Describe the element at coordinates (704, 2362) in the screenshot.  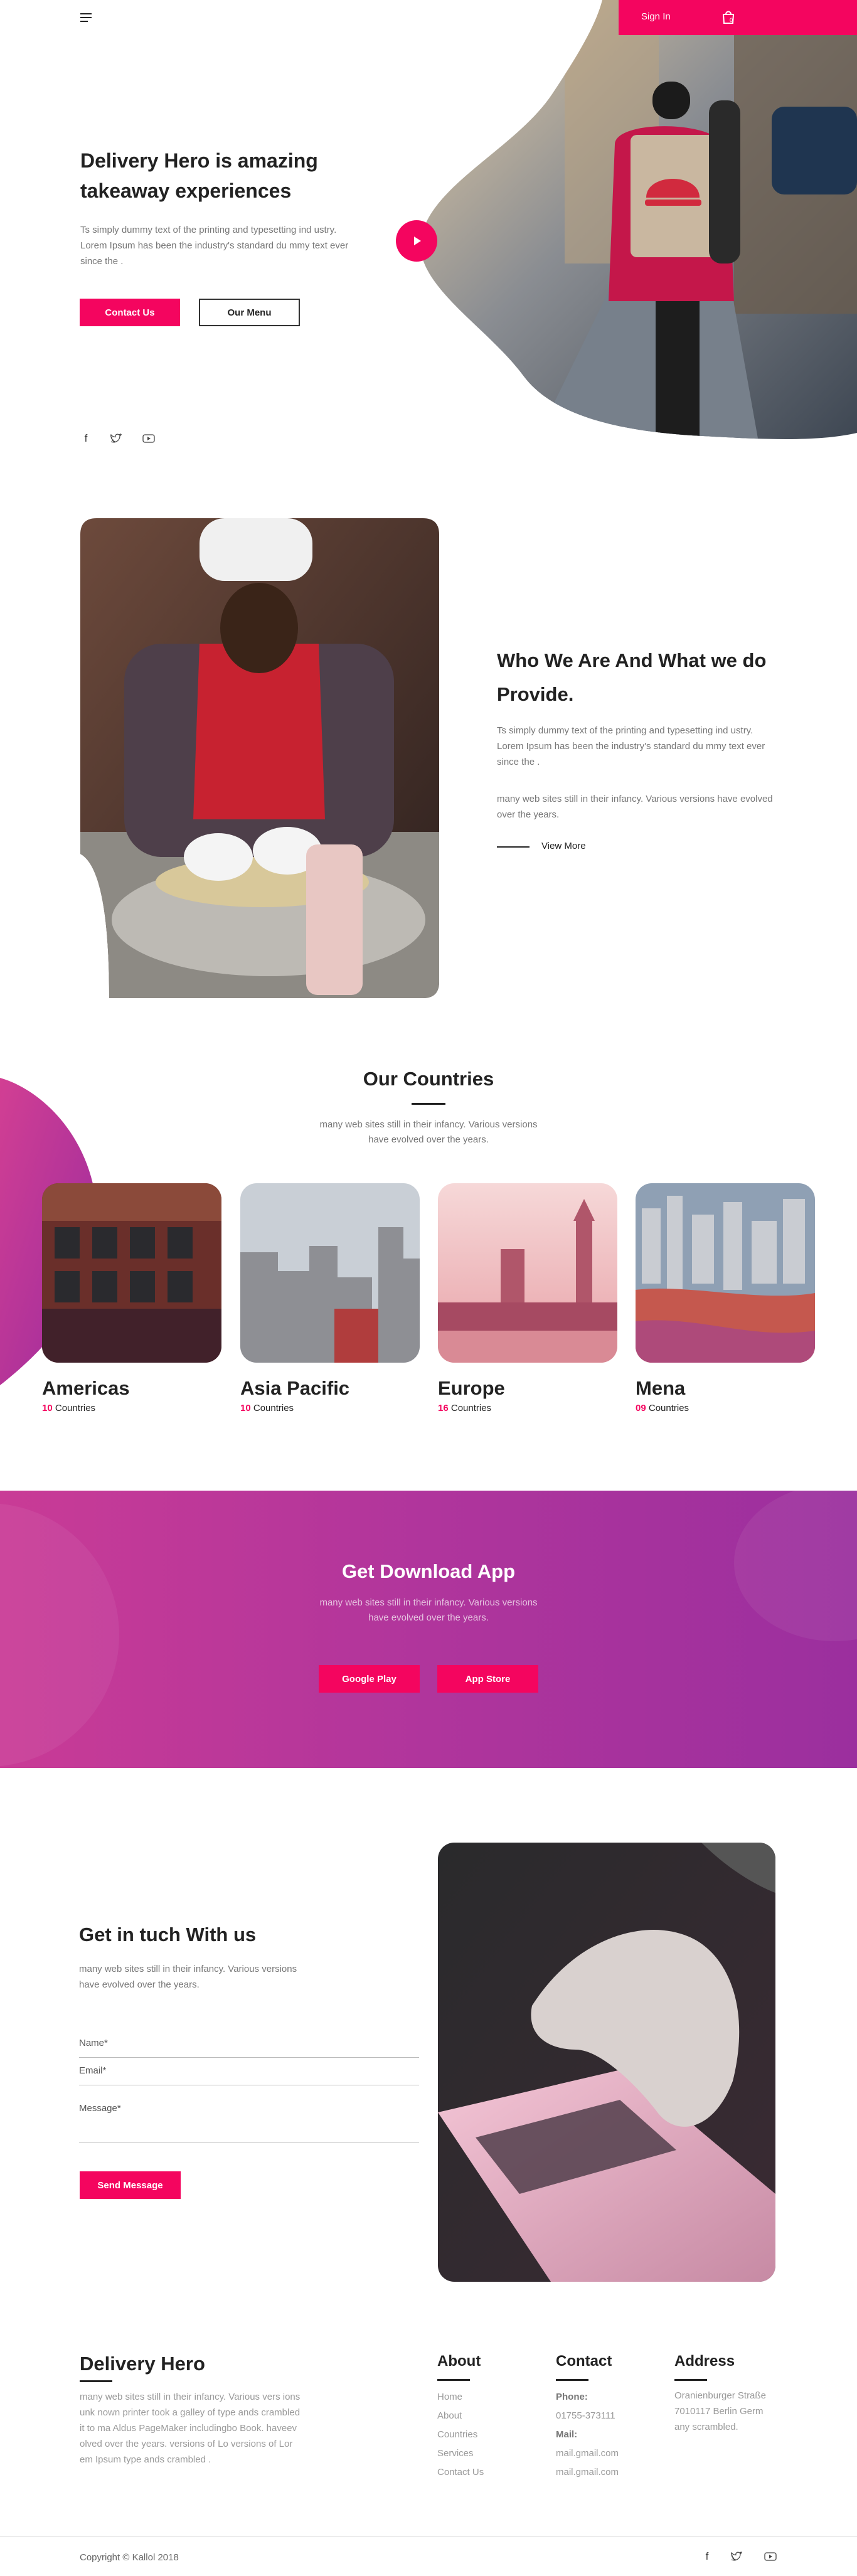
I see `footer-address-title: Address` at that location.